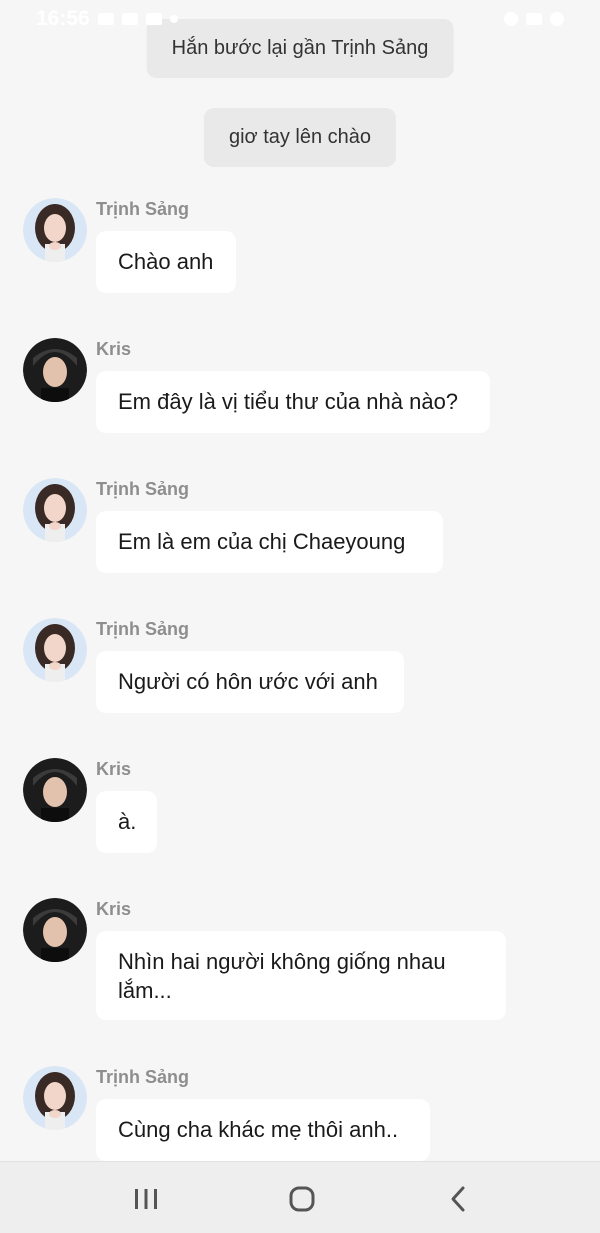 The image size is (600, 1233). What do you see at coordinates (263, 1130) in the screenshot?
I see `message-bubble: Cùng cha khác mẹ thôi anh..` at bounding box center [263, 1130].